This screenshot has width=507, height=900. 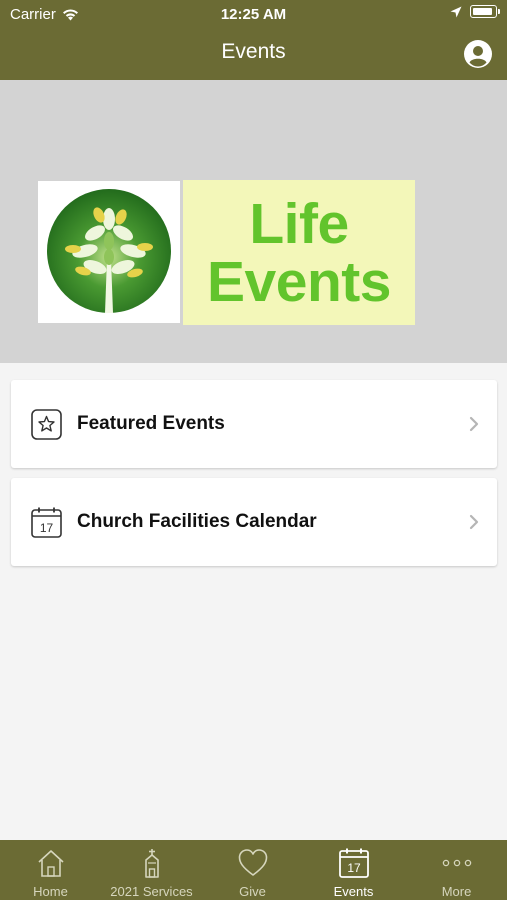 I want to click on tab-more: More, so click(x=456, y=870).